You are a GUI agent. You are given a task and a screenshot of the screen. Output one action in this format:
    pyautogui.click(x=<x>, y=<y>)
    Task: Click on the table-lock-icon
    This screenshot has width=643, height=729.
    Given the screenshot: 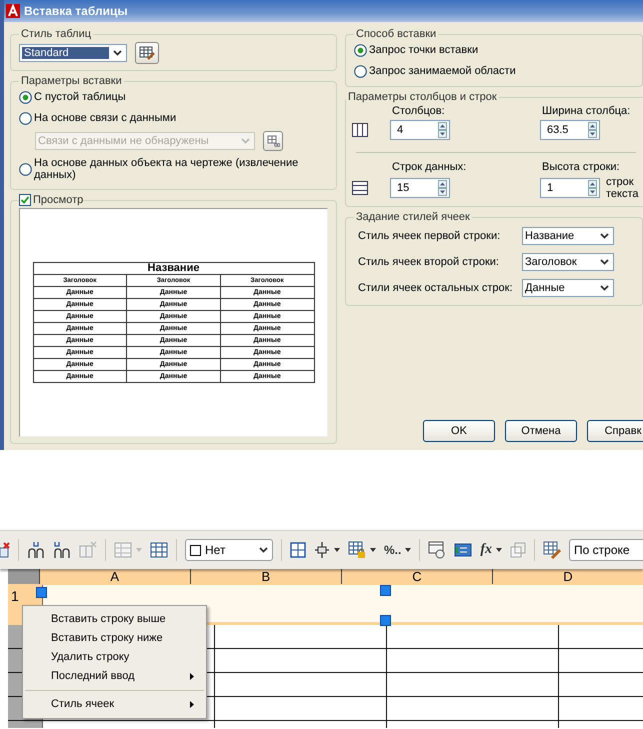 What is the action you would take?
    pyautogui.click(x=357, y=550)
    